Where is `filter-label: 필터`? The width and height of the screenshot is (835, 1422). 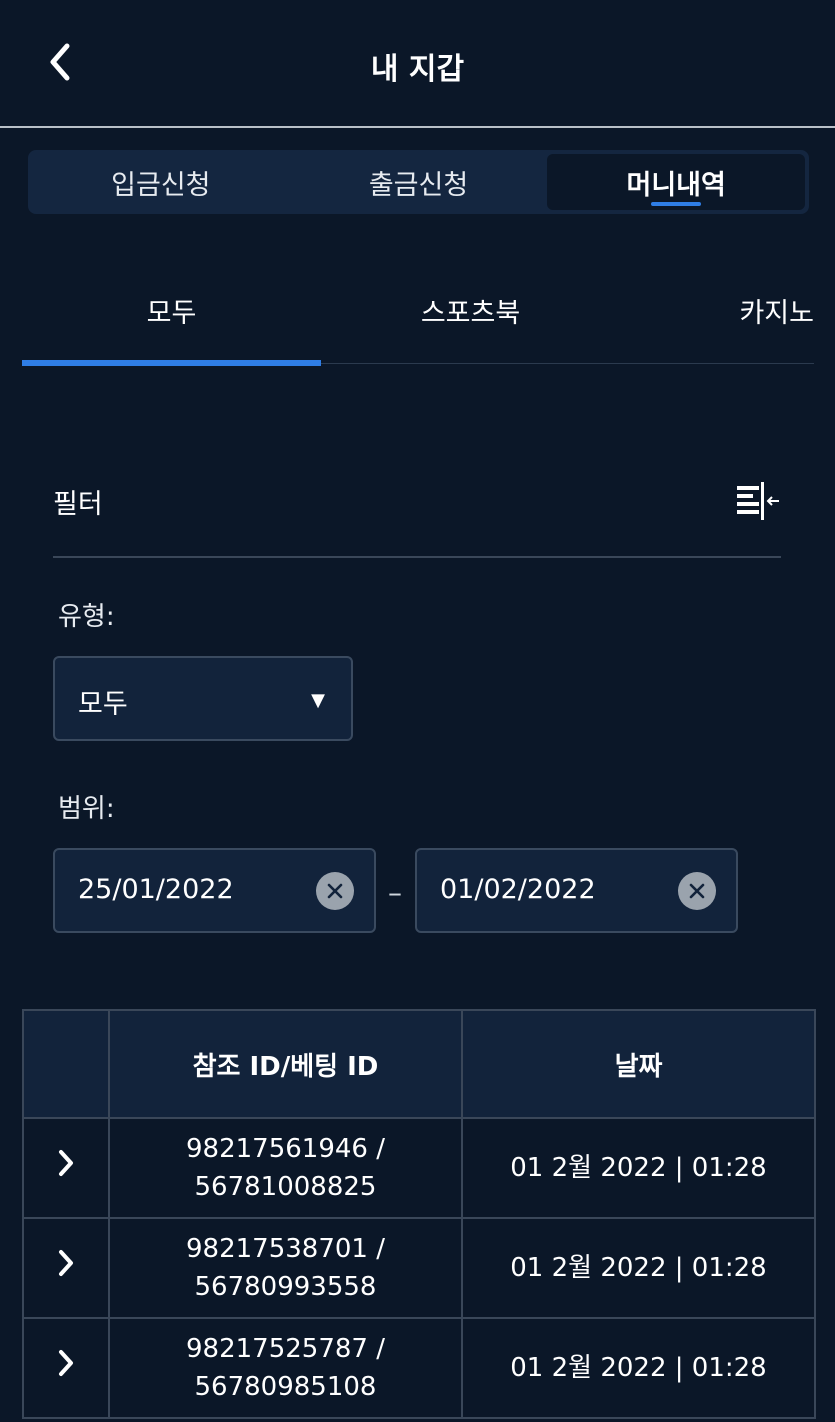
filter-label: 필터 is located at coordinates (78, 504).